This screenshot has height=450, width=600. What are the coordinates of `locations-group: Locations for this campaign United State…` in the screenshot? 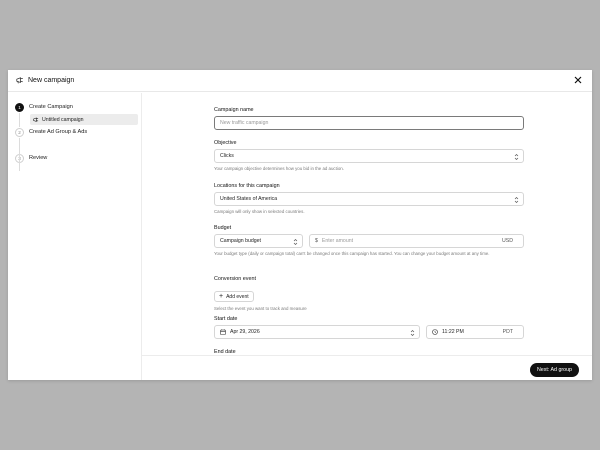 It's located at (369, 199).